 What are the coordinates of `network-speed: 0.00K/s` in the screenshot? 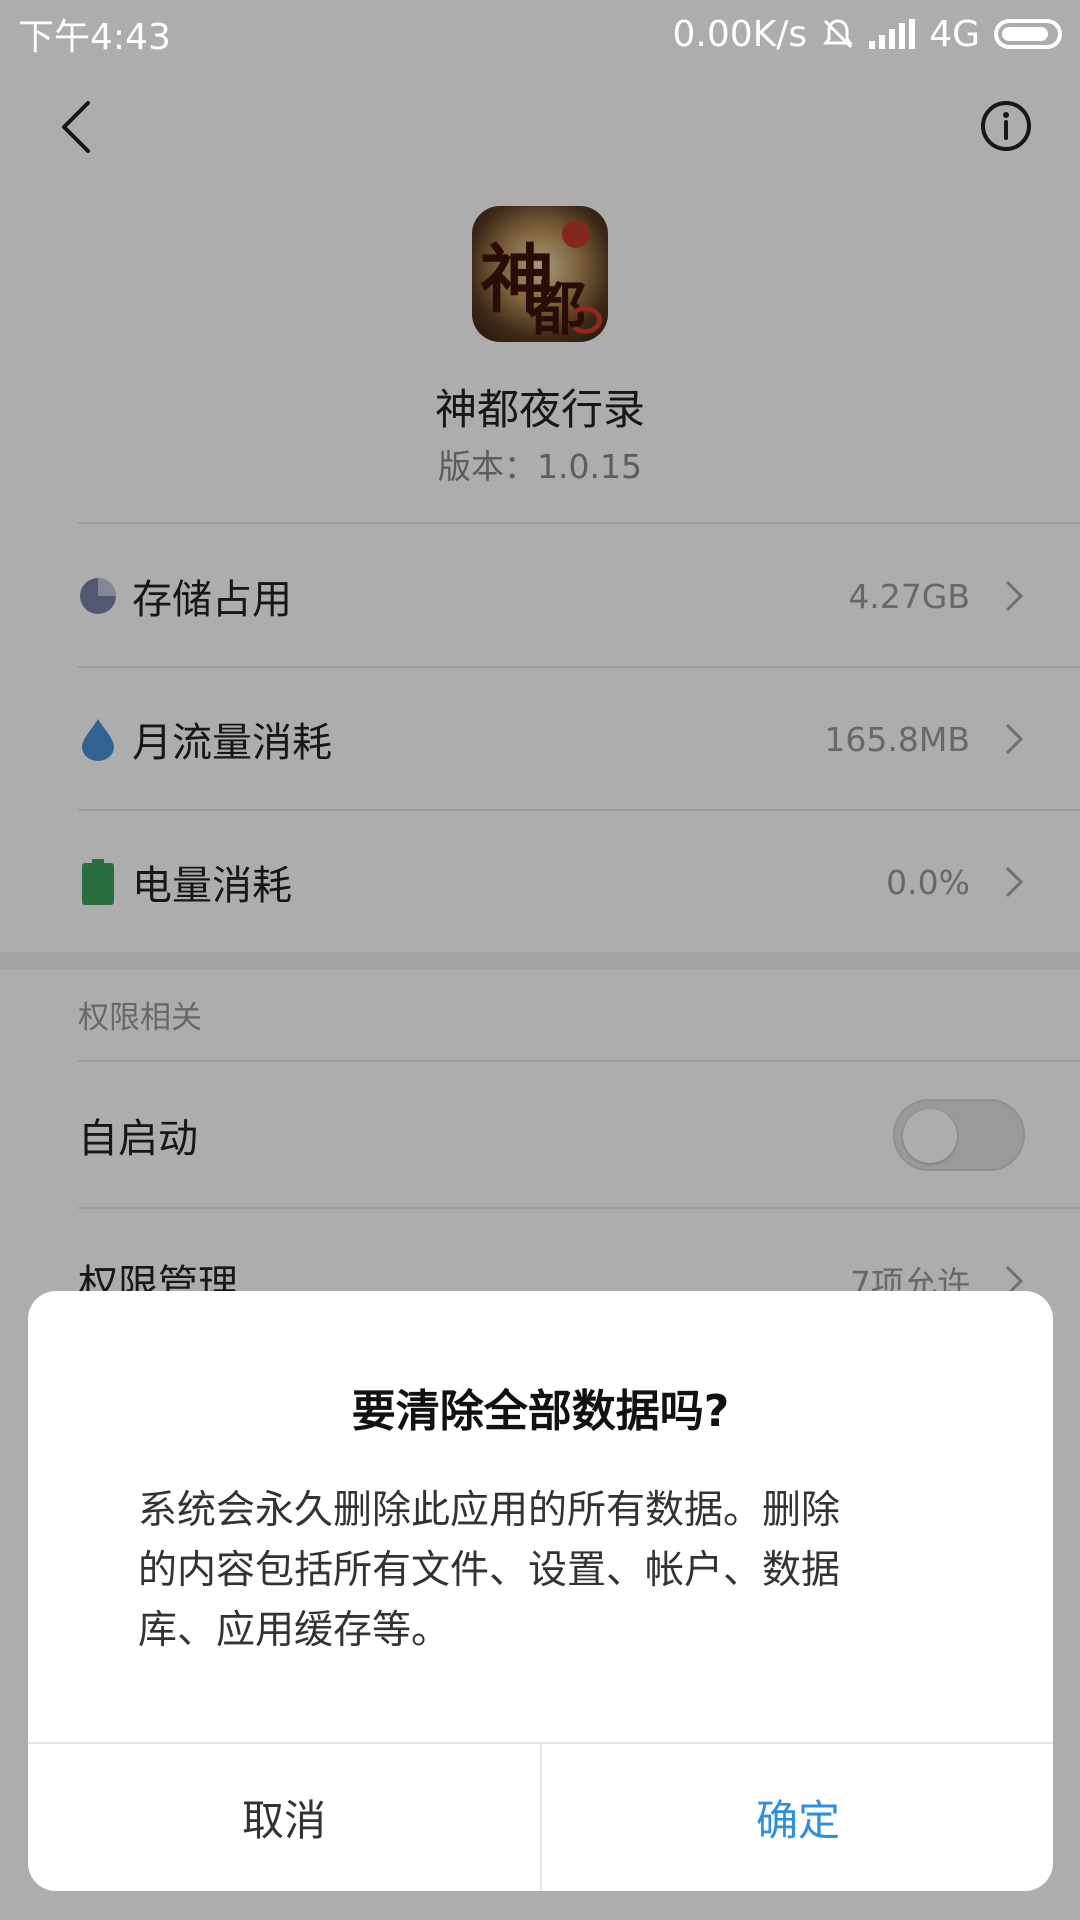 It's located at (740, 34).